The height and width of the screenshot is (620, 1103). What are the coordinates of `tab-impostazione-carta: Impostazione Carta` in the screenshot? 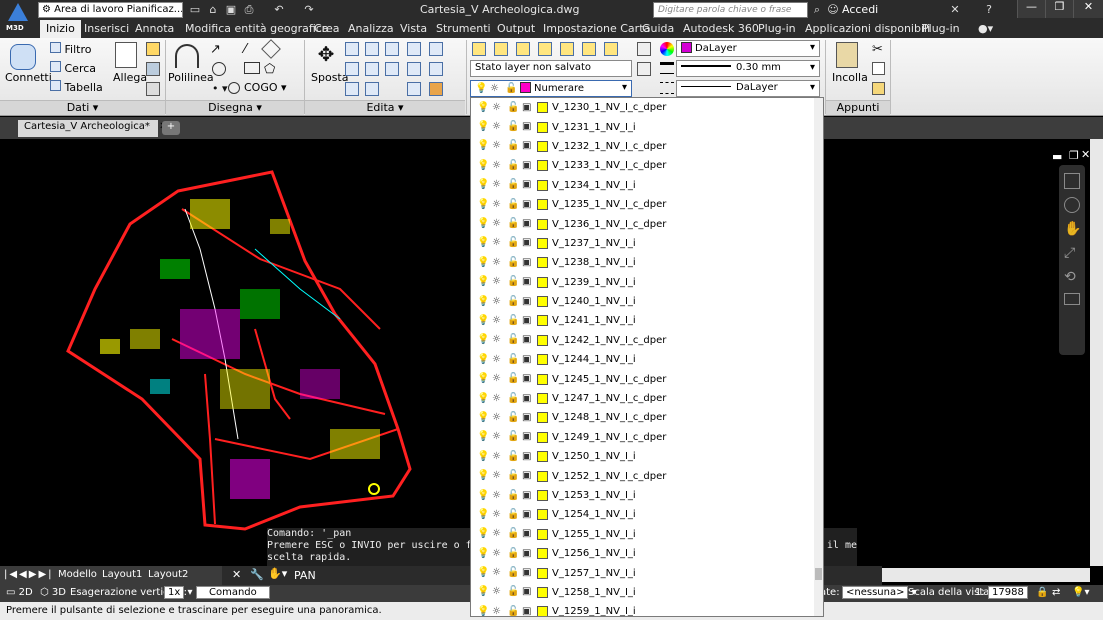 It's located at (596, 28).